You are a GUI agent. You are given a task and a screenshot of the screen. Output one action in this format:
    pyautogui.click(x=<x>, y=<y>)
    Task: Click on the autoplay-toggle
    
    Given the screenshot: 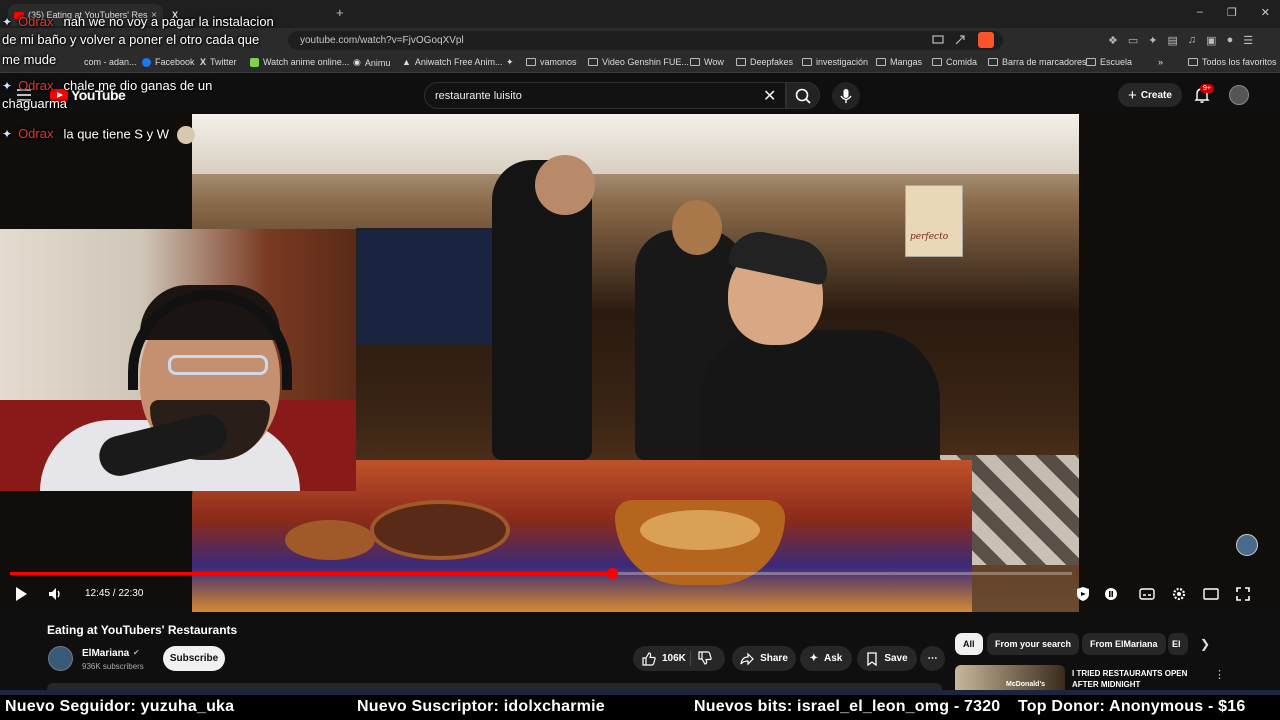 What is the action you would take?
    pyautogui.click(x=1111, y=594)
    